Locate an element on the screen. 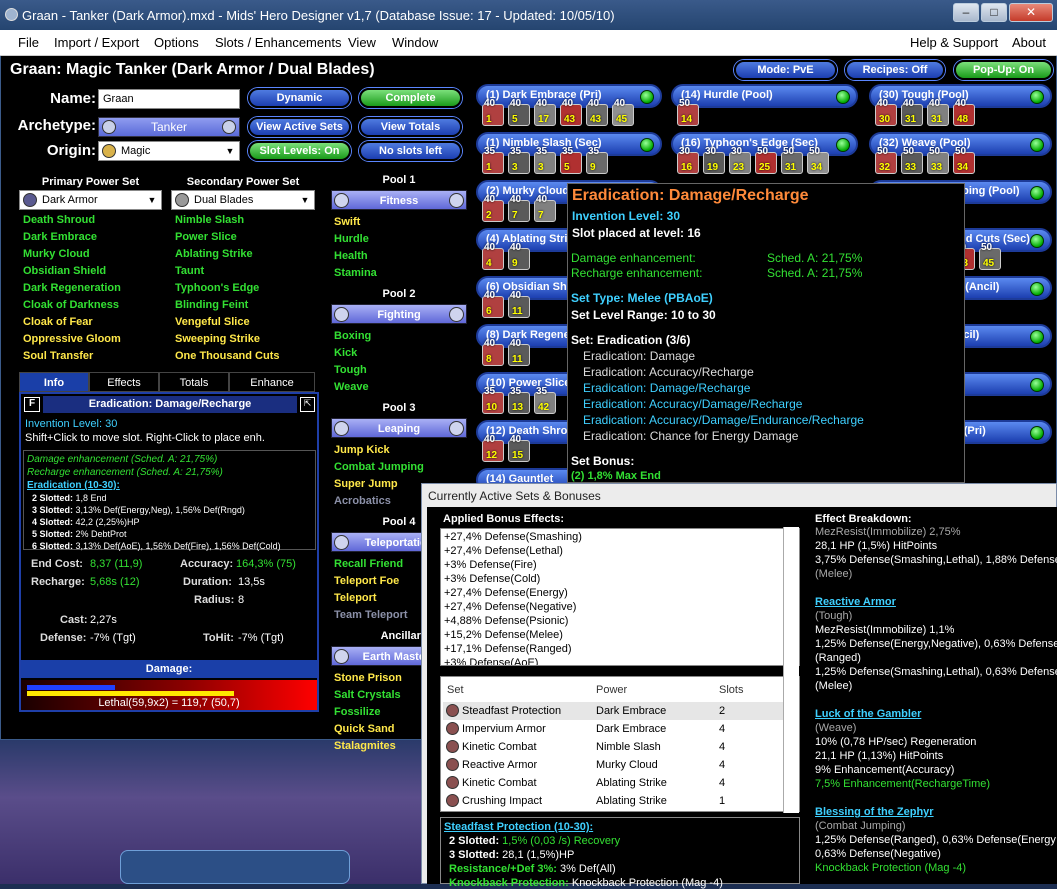  close-button: ✕ is located at coordinates (1031, 12).